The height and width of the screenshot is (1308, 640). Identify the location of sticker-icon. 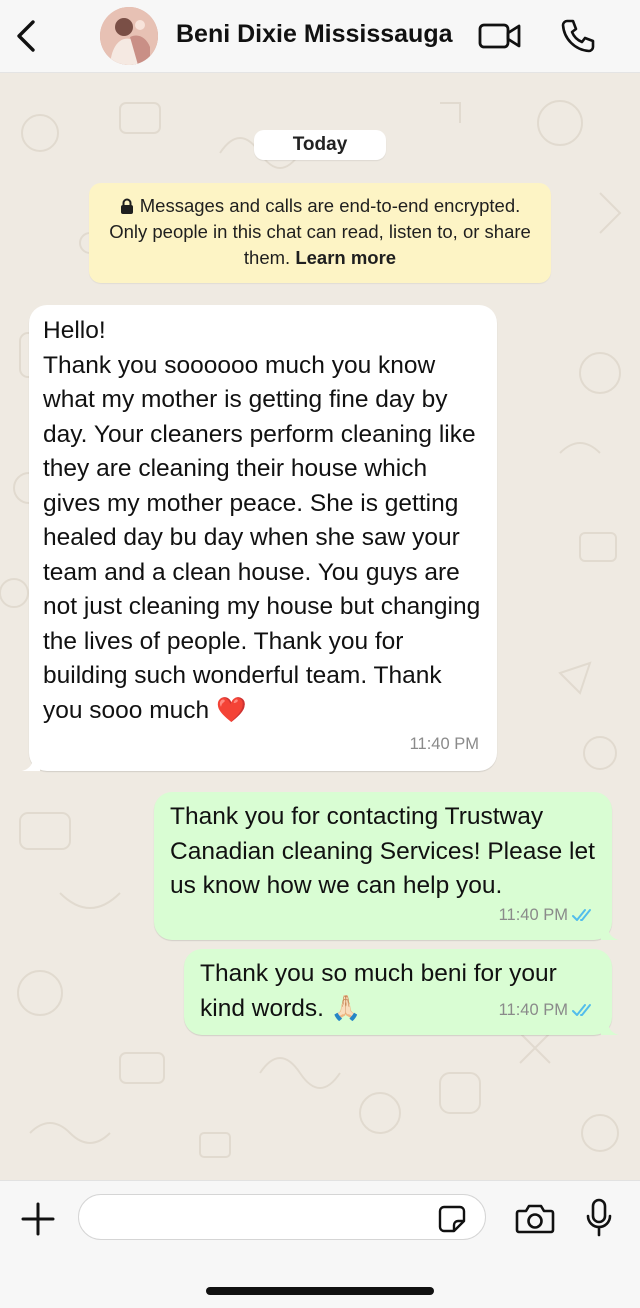
(452, 1219).